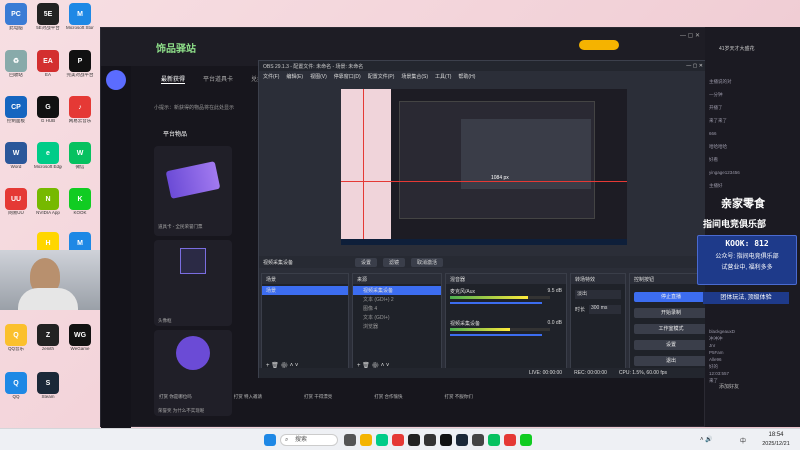 The width and height of the screenshot is (800, 450). What do you see at coordinates (598, 294) in the screenshot?
I see `transition-select: 淡出` at bounding box center [598, 294].